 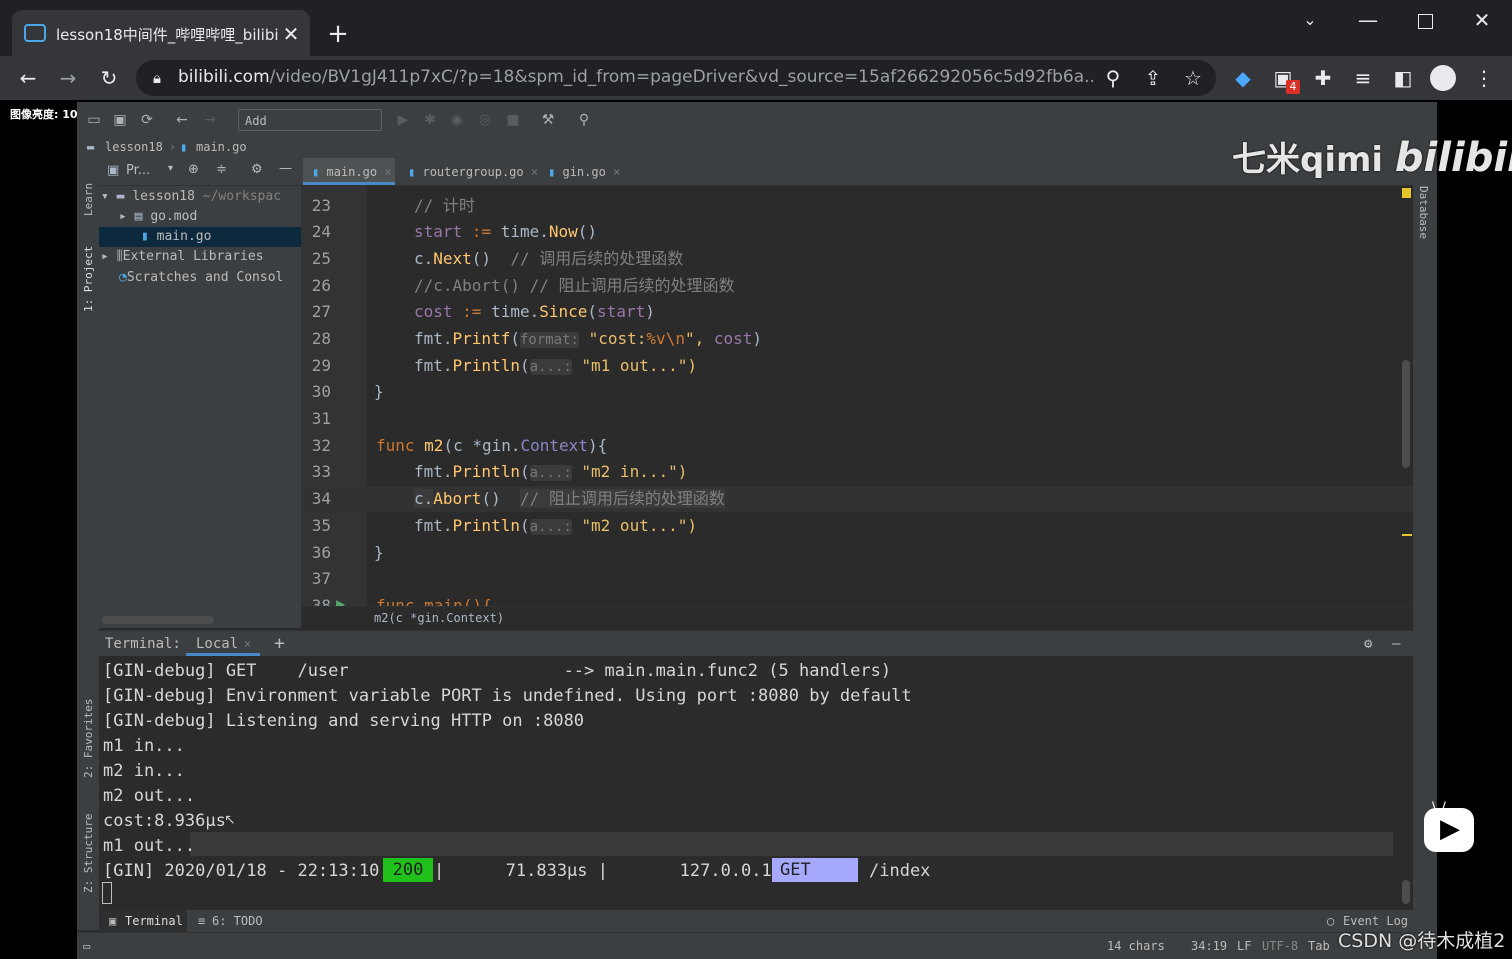 What do you see at coordinates (457, 120) in the screenshot?
I see `coverage-icon: ◉` at bounding box center [457, 120].